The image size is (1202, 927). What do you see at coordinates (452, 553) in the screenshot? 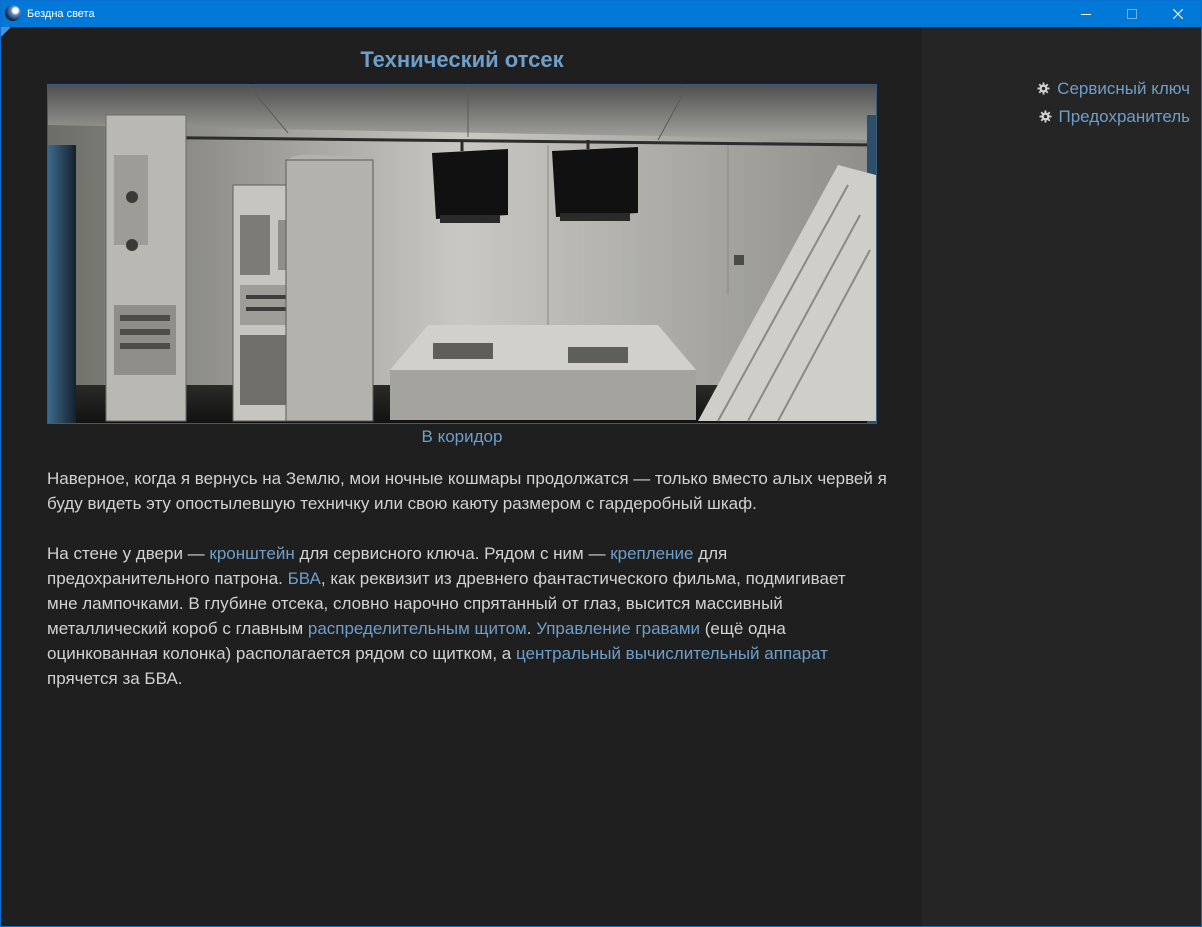
I see `paragraph-text: для сервисного ключа. Рядом с ним —` at bounding box center [452, 553].